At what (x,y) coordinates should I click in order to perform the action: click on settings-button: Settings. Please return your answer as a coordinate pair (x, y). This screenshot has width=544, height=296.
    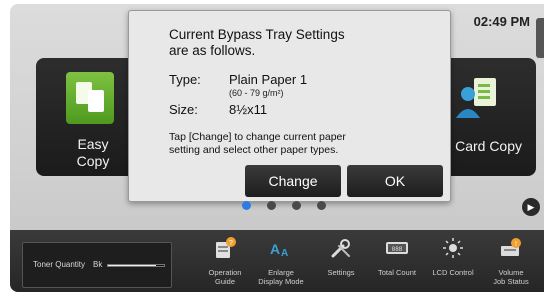
    Looking at the image, I should click on (341, 262).